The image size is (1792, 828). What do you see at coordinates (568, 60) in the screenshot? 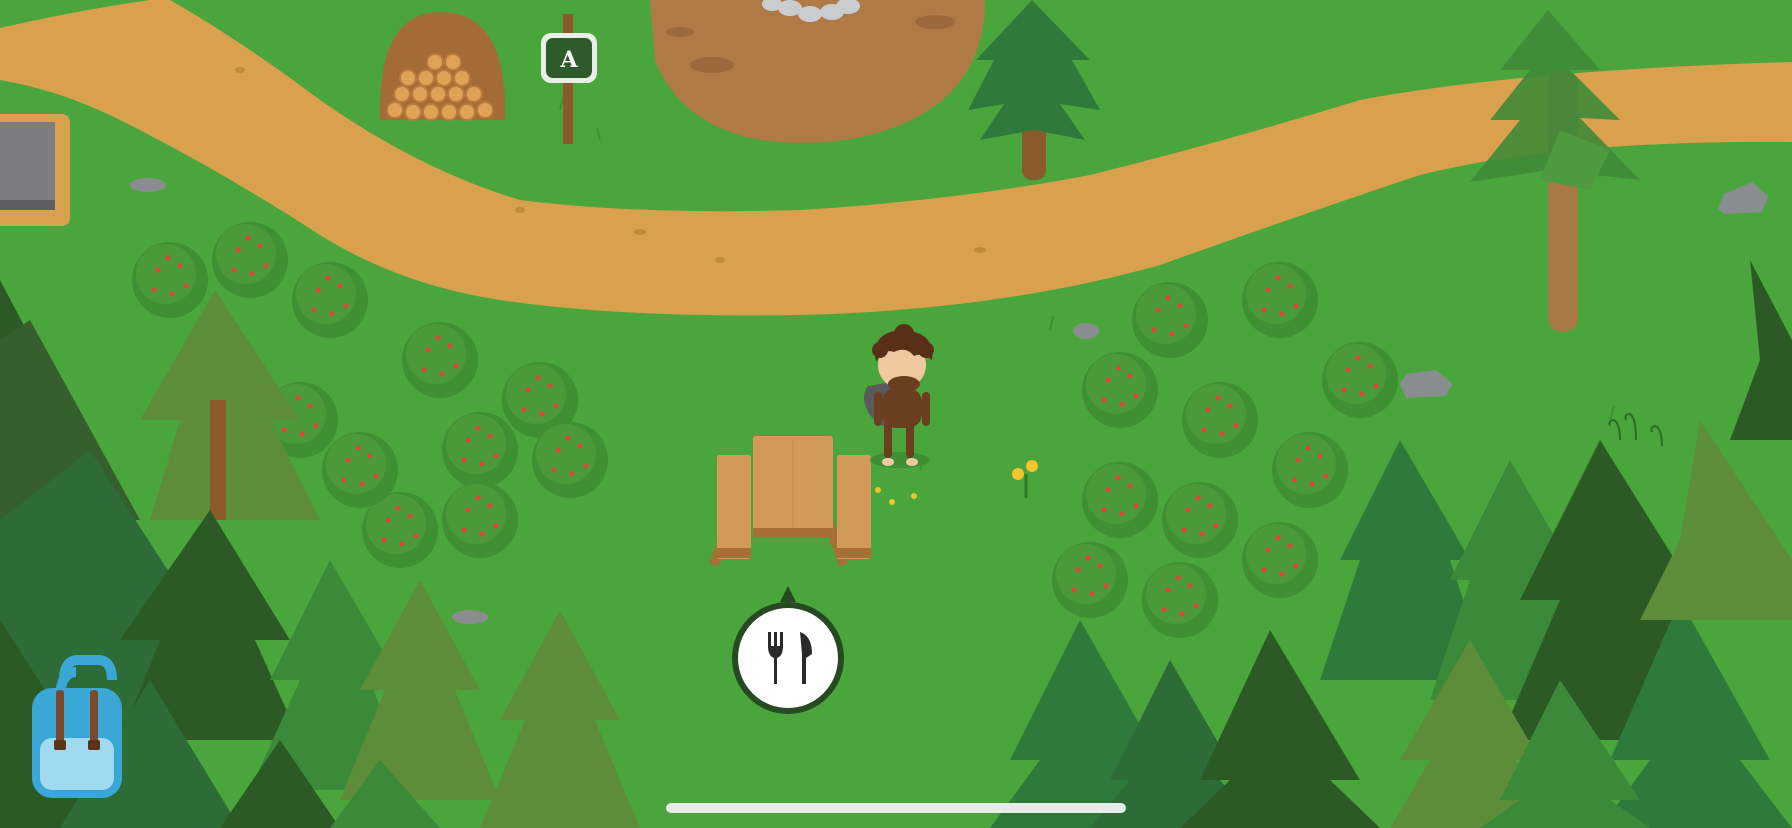
I see `sign-letter: A` at bounding box center [568, 60].